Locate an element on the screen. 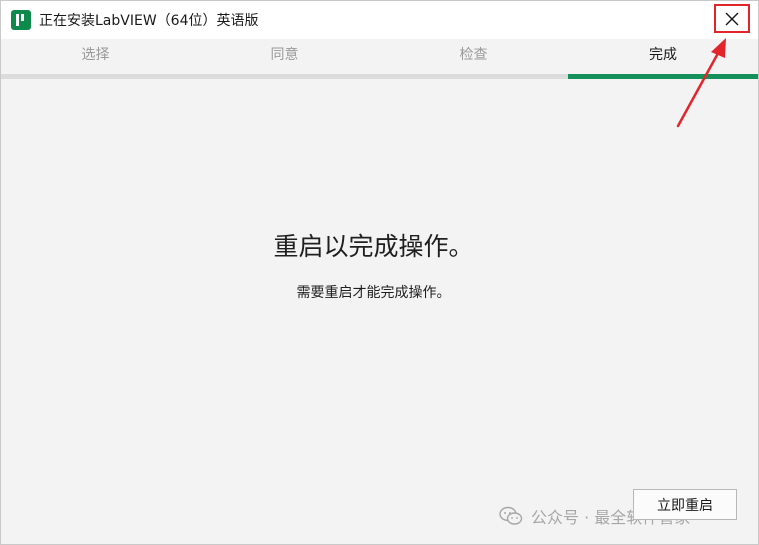 This screenshot has width=759, height=545. close-button is located at coordinates (732, 18).